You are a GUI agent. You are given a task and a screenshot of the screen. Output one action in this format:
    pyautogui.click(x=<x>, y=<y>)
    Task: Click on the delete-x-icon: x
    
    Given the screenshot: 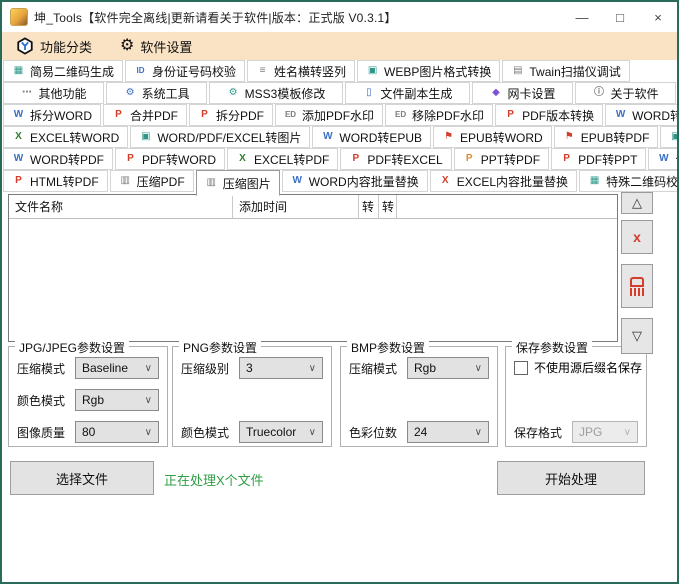 What is the action you would take?
    pyautogui.click(x=637, y=237)
    